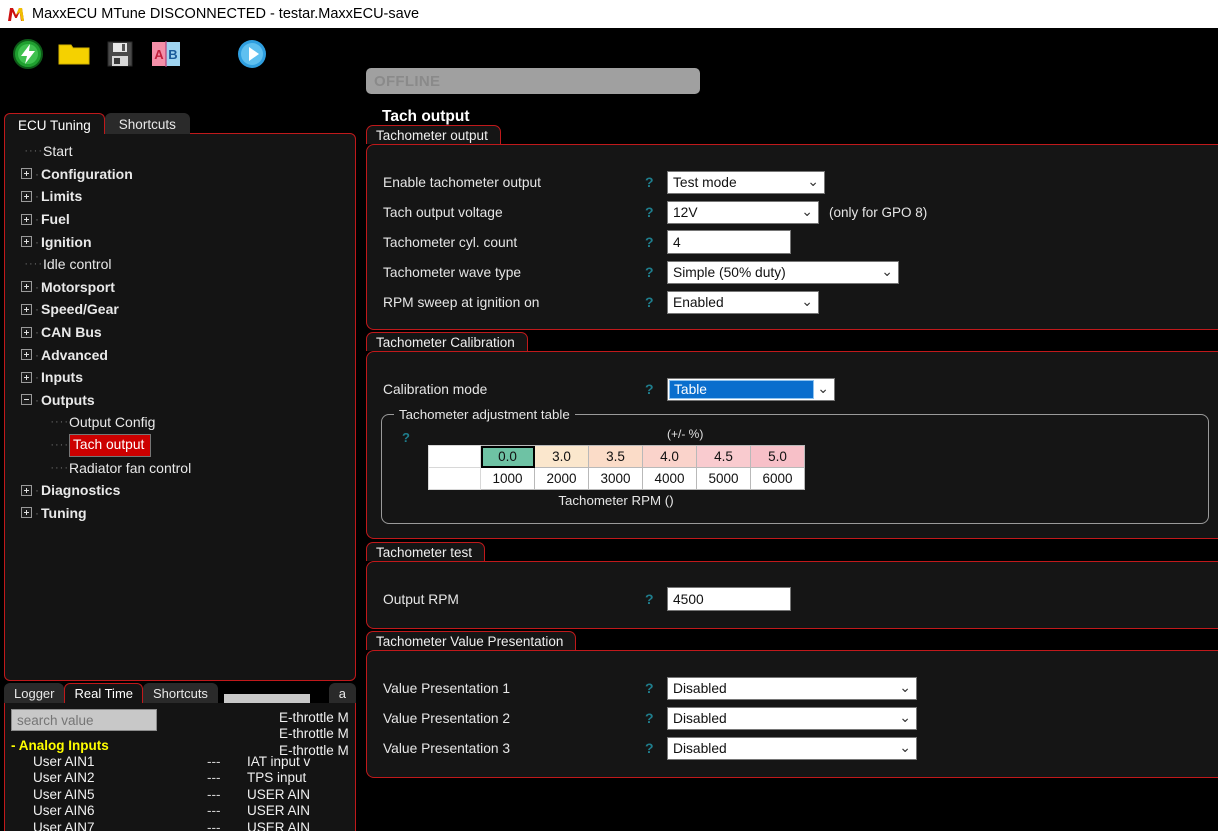 This screenshot has height=831, width=1218. What do you see at coordinates (26, 400) in the screenshot?
I see `expander-minus-icon` at bounding box center [26, 400].